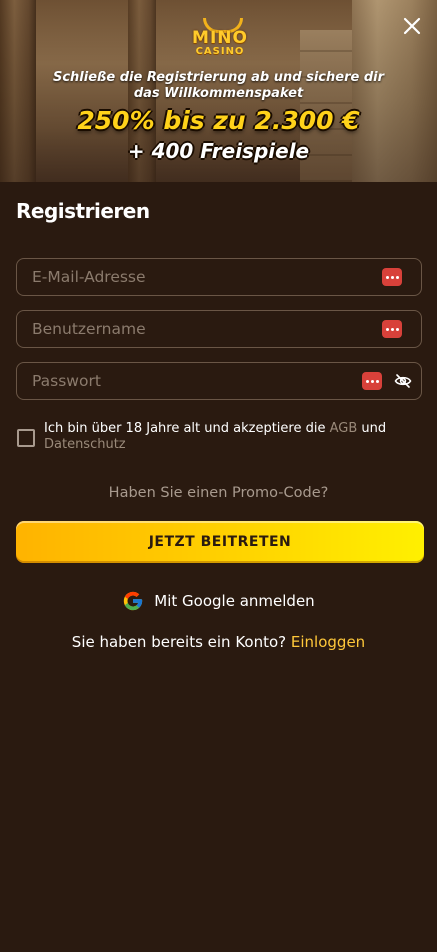 This screenshot has width=437, height=952. I want to click on password-field, so click(219, 381).